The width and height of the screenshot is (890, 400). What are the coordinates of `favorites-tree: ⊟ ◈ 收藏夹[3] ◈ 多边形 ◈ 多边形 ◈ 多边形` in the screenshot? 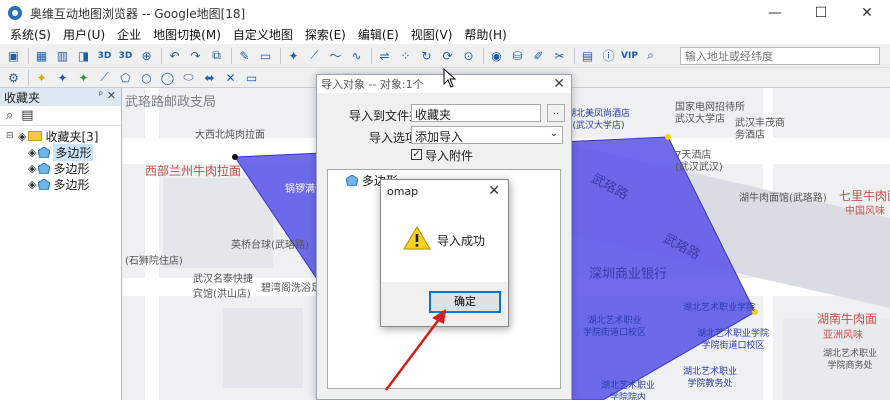 It's located at (60, 159).